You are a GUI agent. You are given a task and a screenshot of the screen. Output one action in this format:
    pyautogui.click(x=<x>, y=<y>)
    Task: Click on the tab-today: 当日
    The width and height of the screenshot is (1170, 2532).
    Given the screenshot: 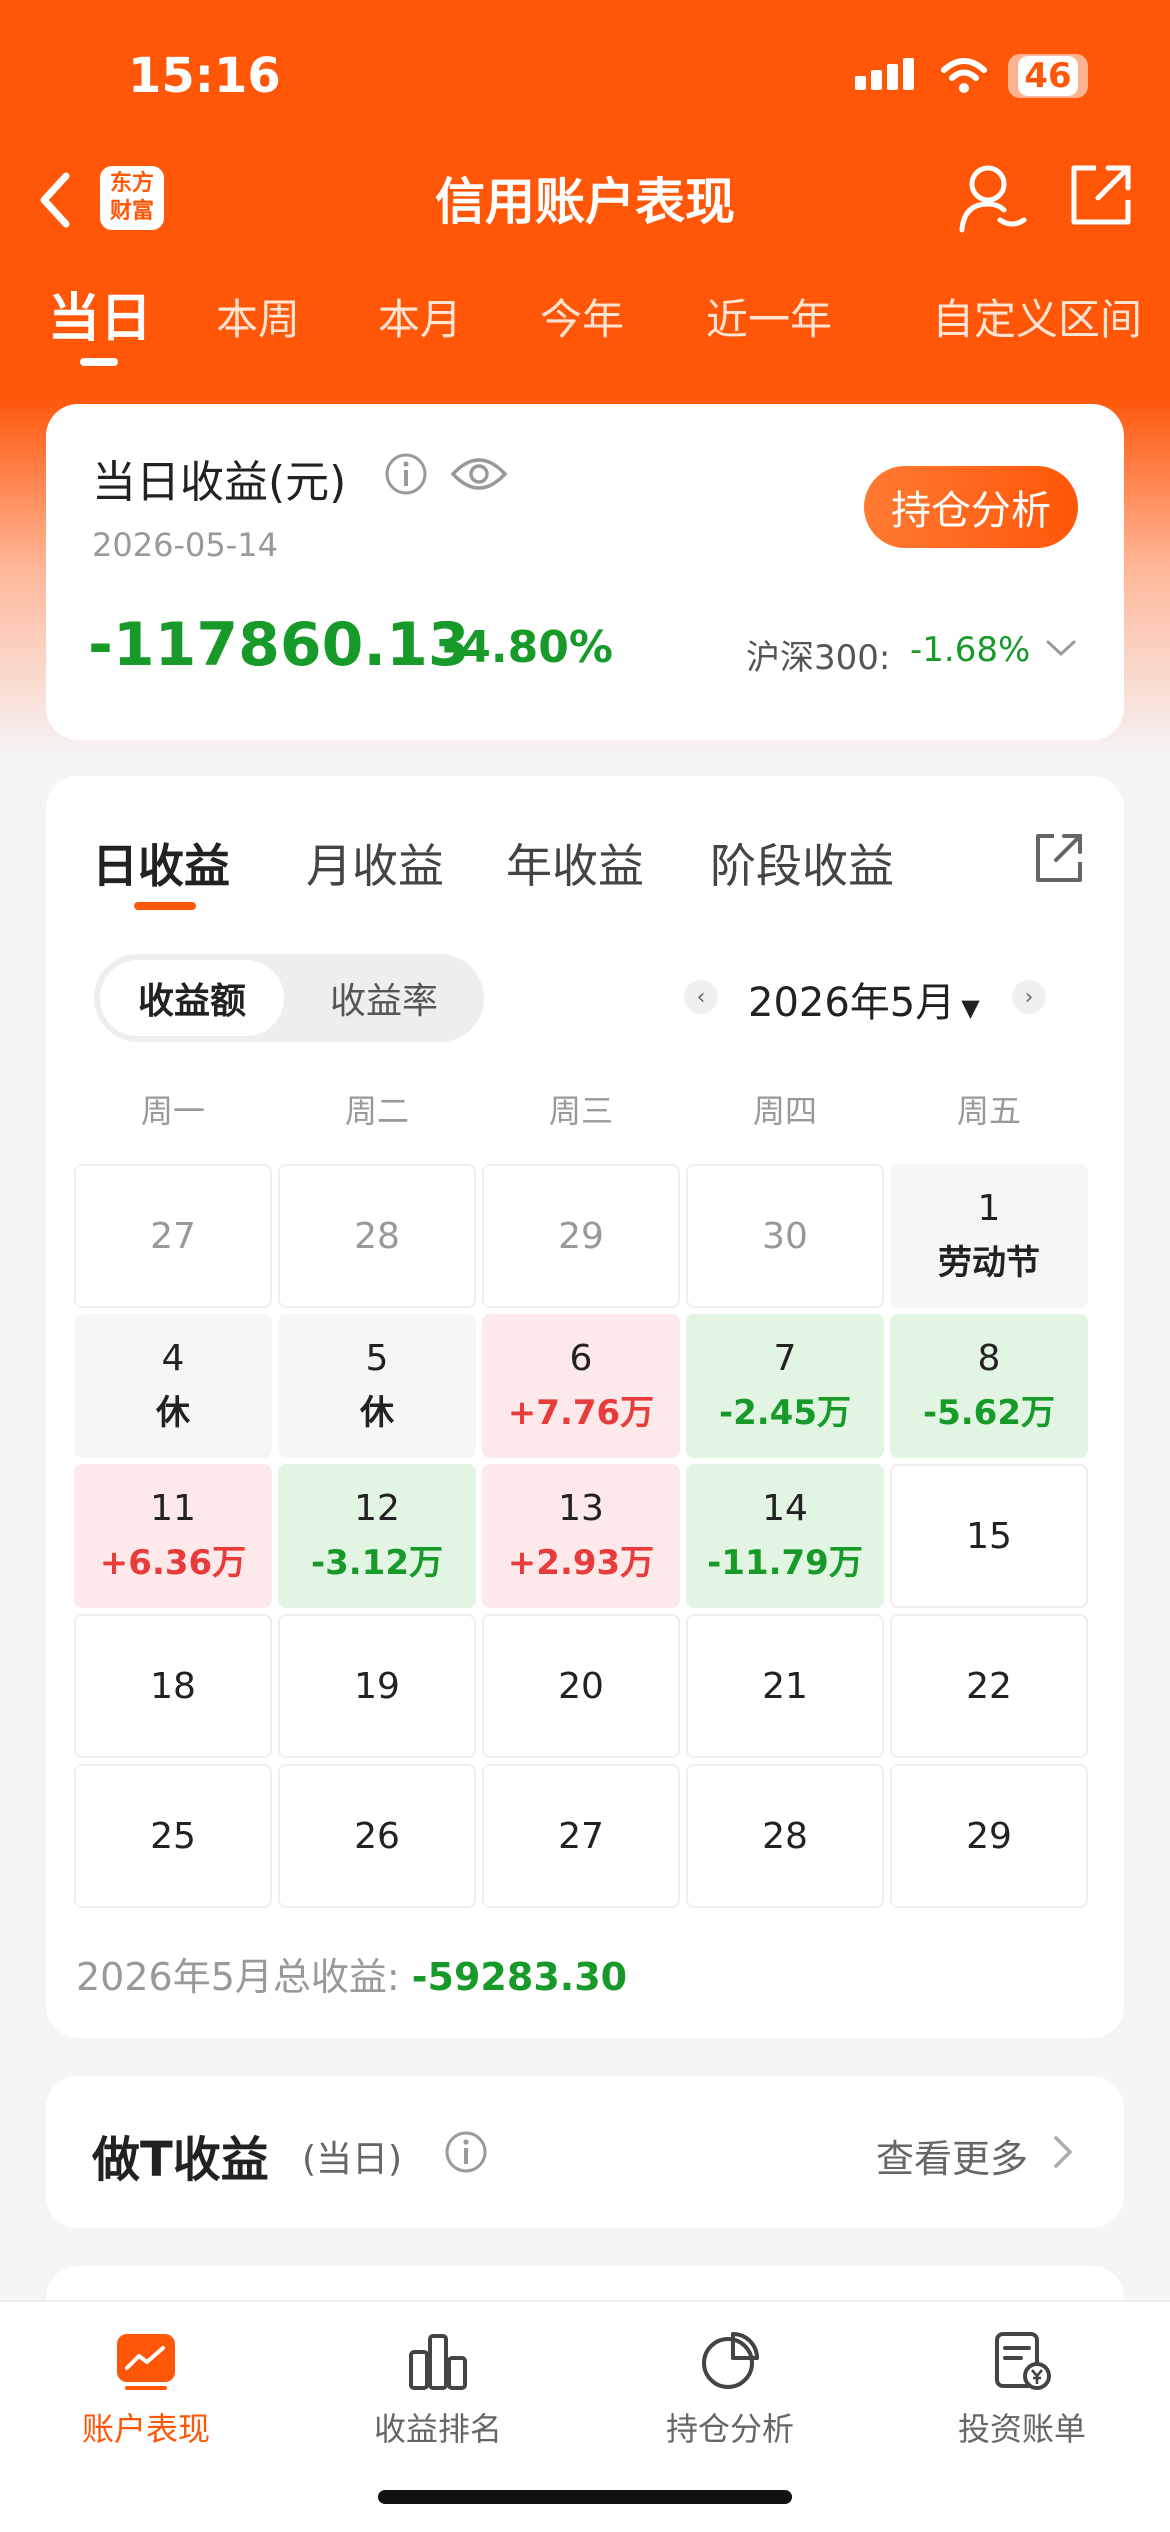 What is the action you would take?
    pyautogui.click(x=100, y=313)
    